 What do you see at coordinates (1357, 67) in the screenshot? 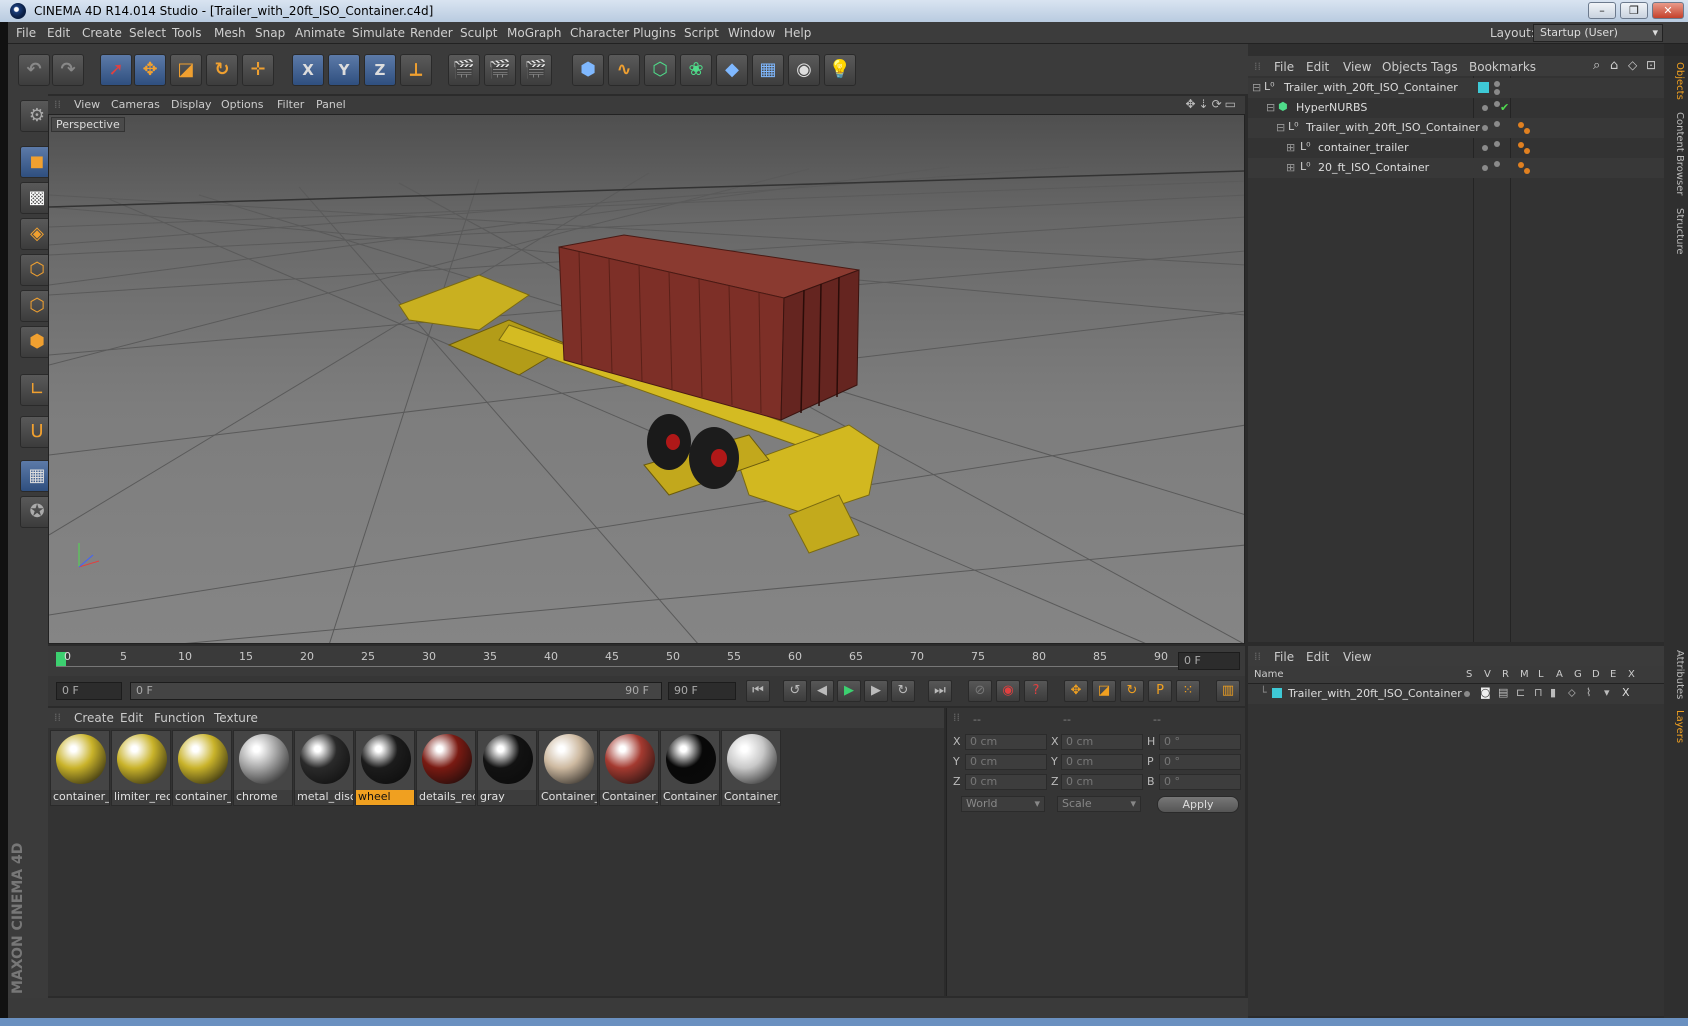
I see `om-menu-view: View` at bounding box center [1357, 67].